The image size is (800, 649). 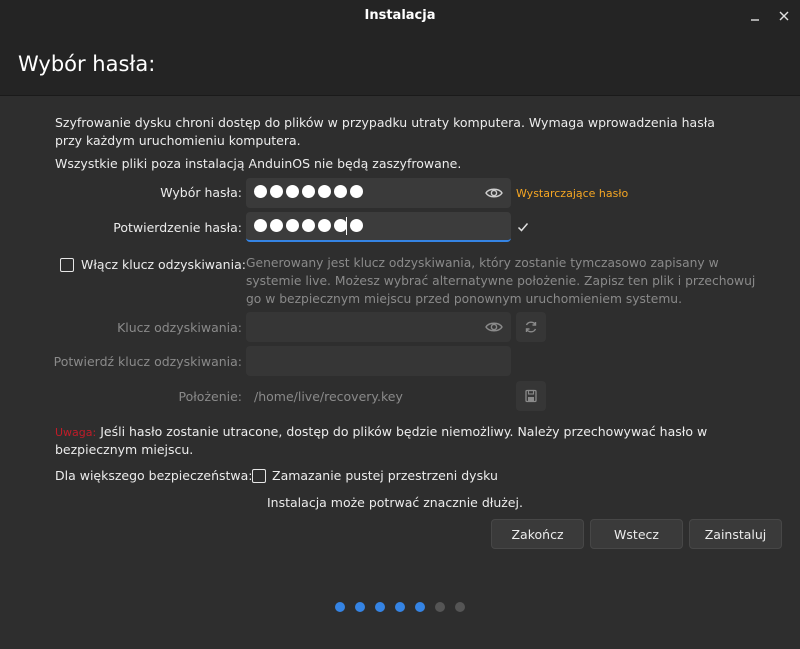 I want to click on minimize-icon, so click(x=755, y=20).